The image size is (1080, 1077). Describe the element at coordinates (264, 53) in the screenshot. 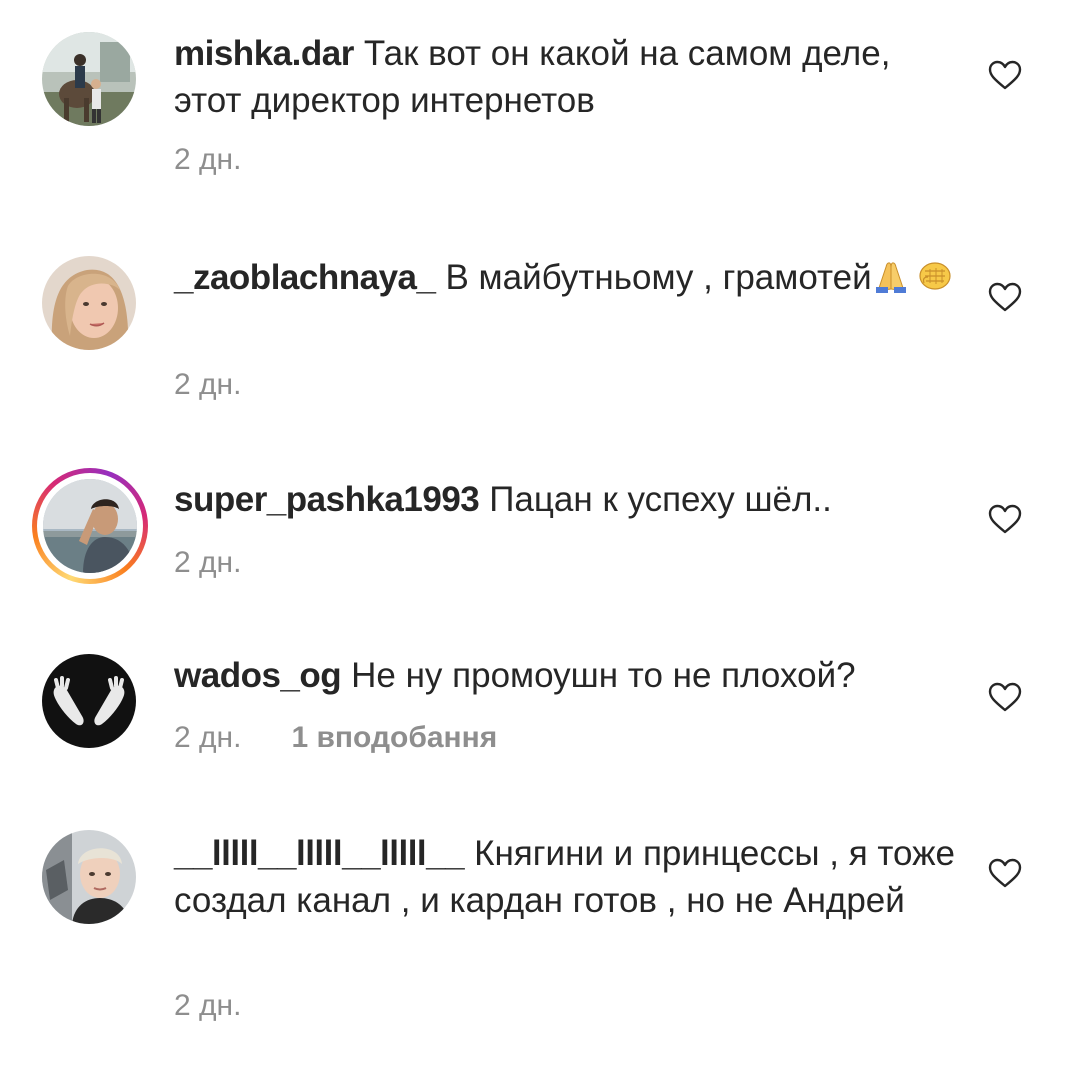

I see `username: mishka.dar` at that location.